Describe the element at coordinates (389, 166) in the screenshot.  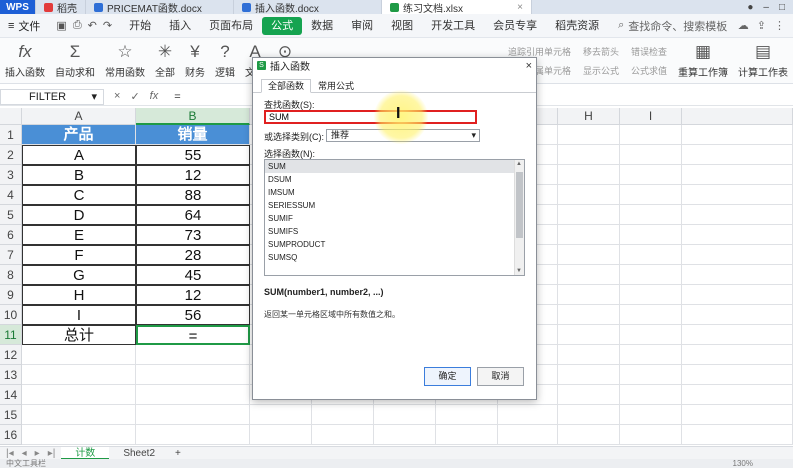
I see `list-item: SUM` at that location.